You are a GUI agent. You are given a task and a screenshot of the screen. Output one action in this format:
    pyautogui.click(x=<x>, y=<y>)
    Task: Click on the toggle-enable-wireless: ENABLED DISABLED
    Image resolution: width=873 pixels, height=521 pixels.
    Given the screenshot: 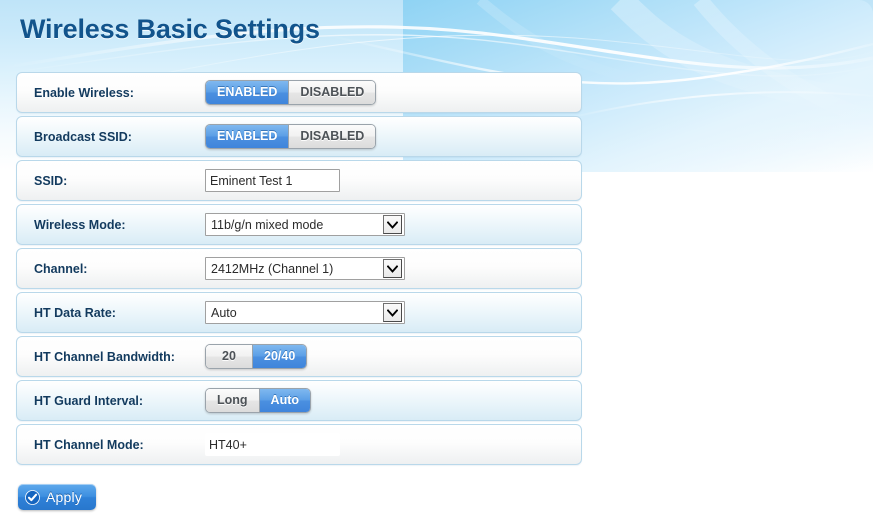 What is the action you would take?
    pyautogui.click(x=291, y=92)
    